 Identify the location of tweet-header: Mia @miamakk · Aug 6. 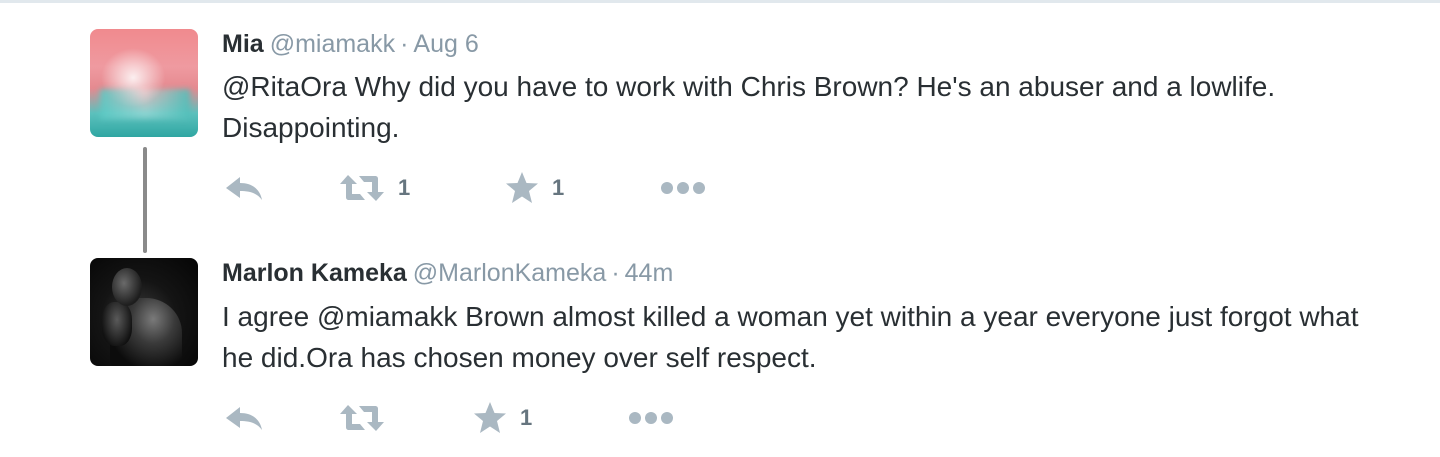
(350, 44).